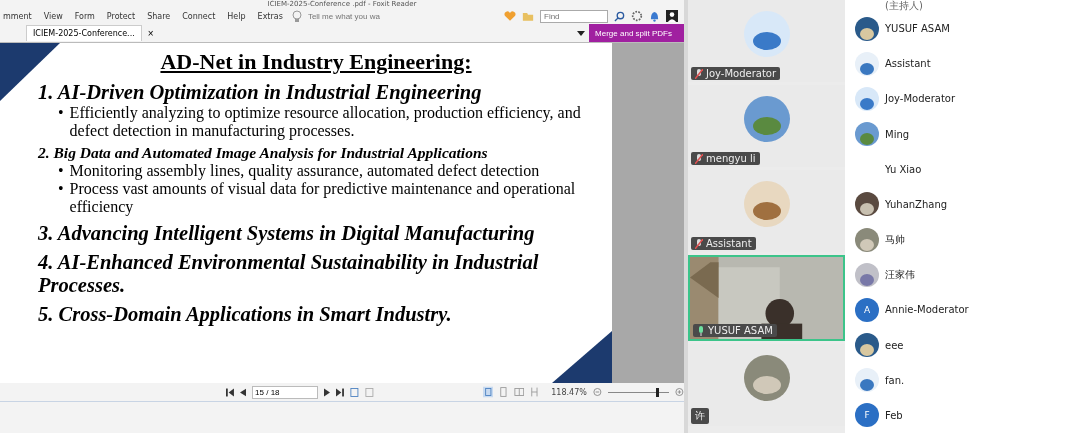 The height and width of the screenshot is (433, 1080). Describe the element at coordinates (327, 392) in the screenshot. I see `next-page-icon` at that location.